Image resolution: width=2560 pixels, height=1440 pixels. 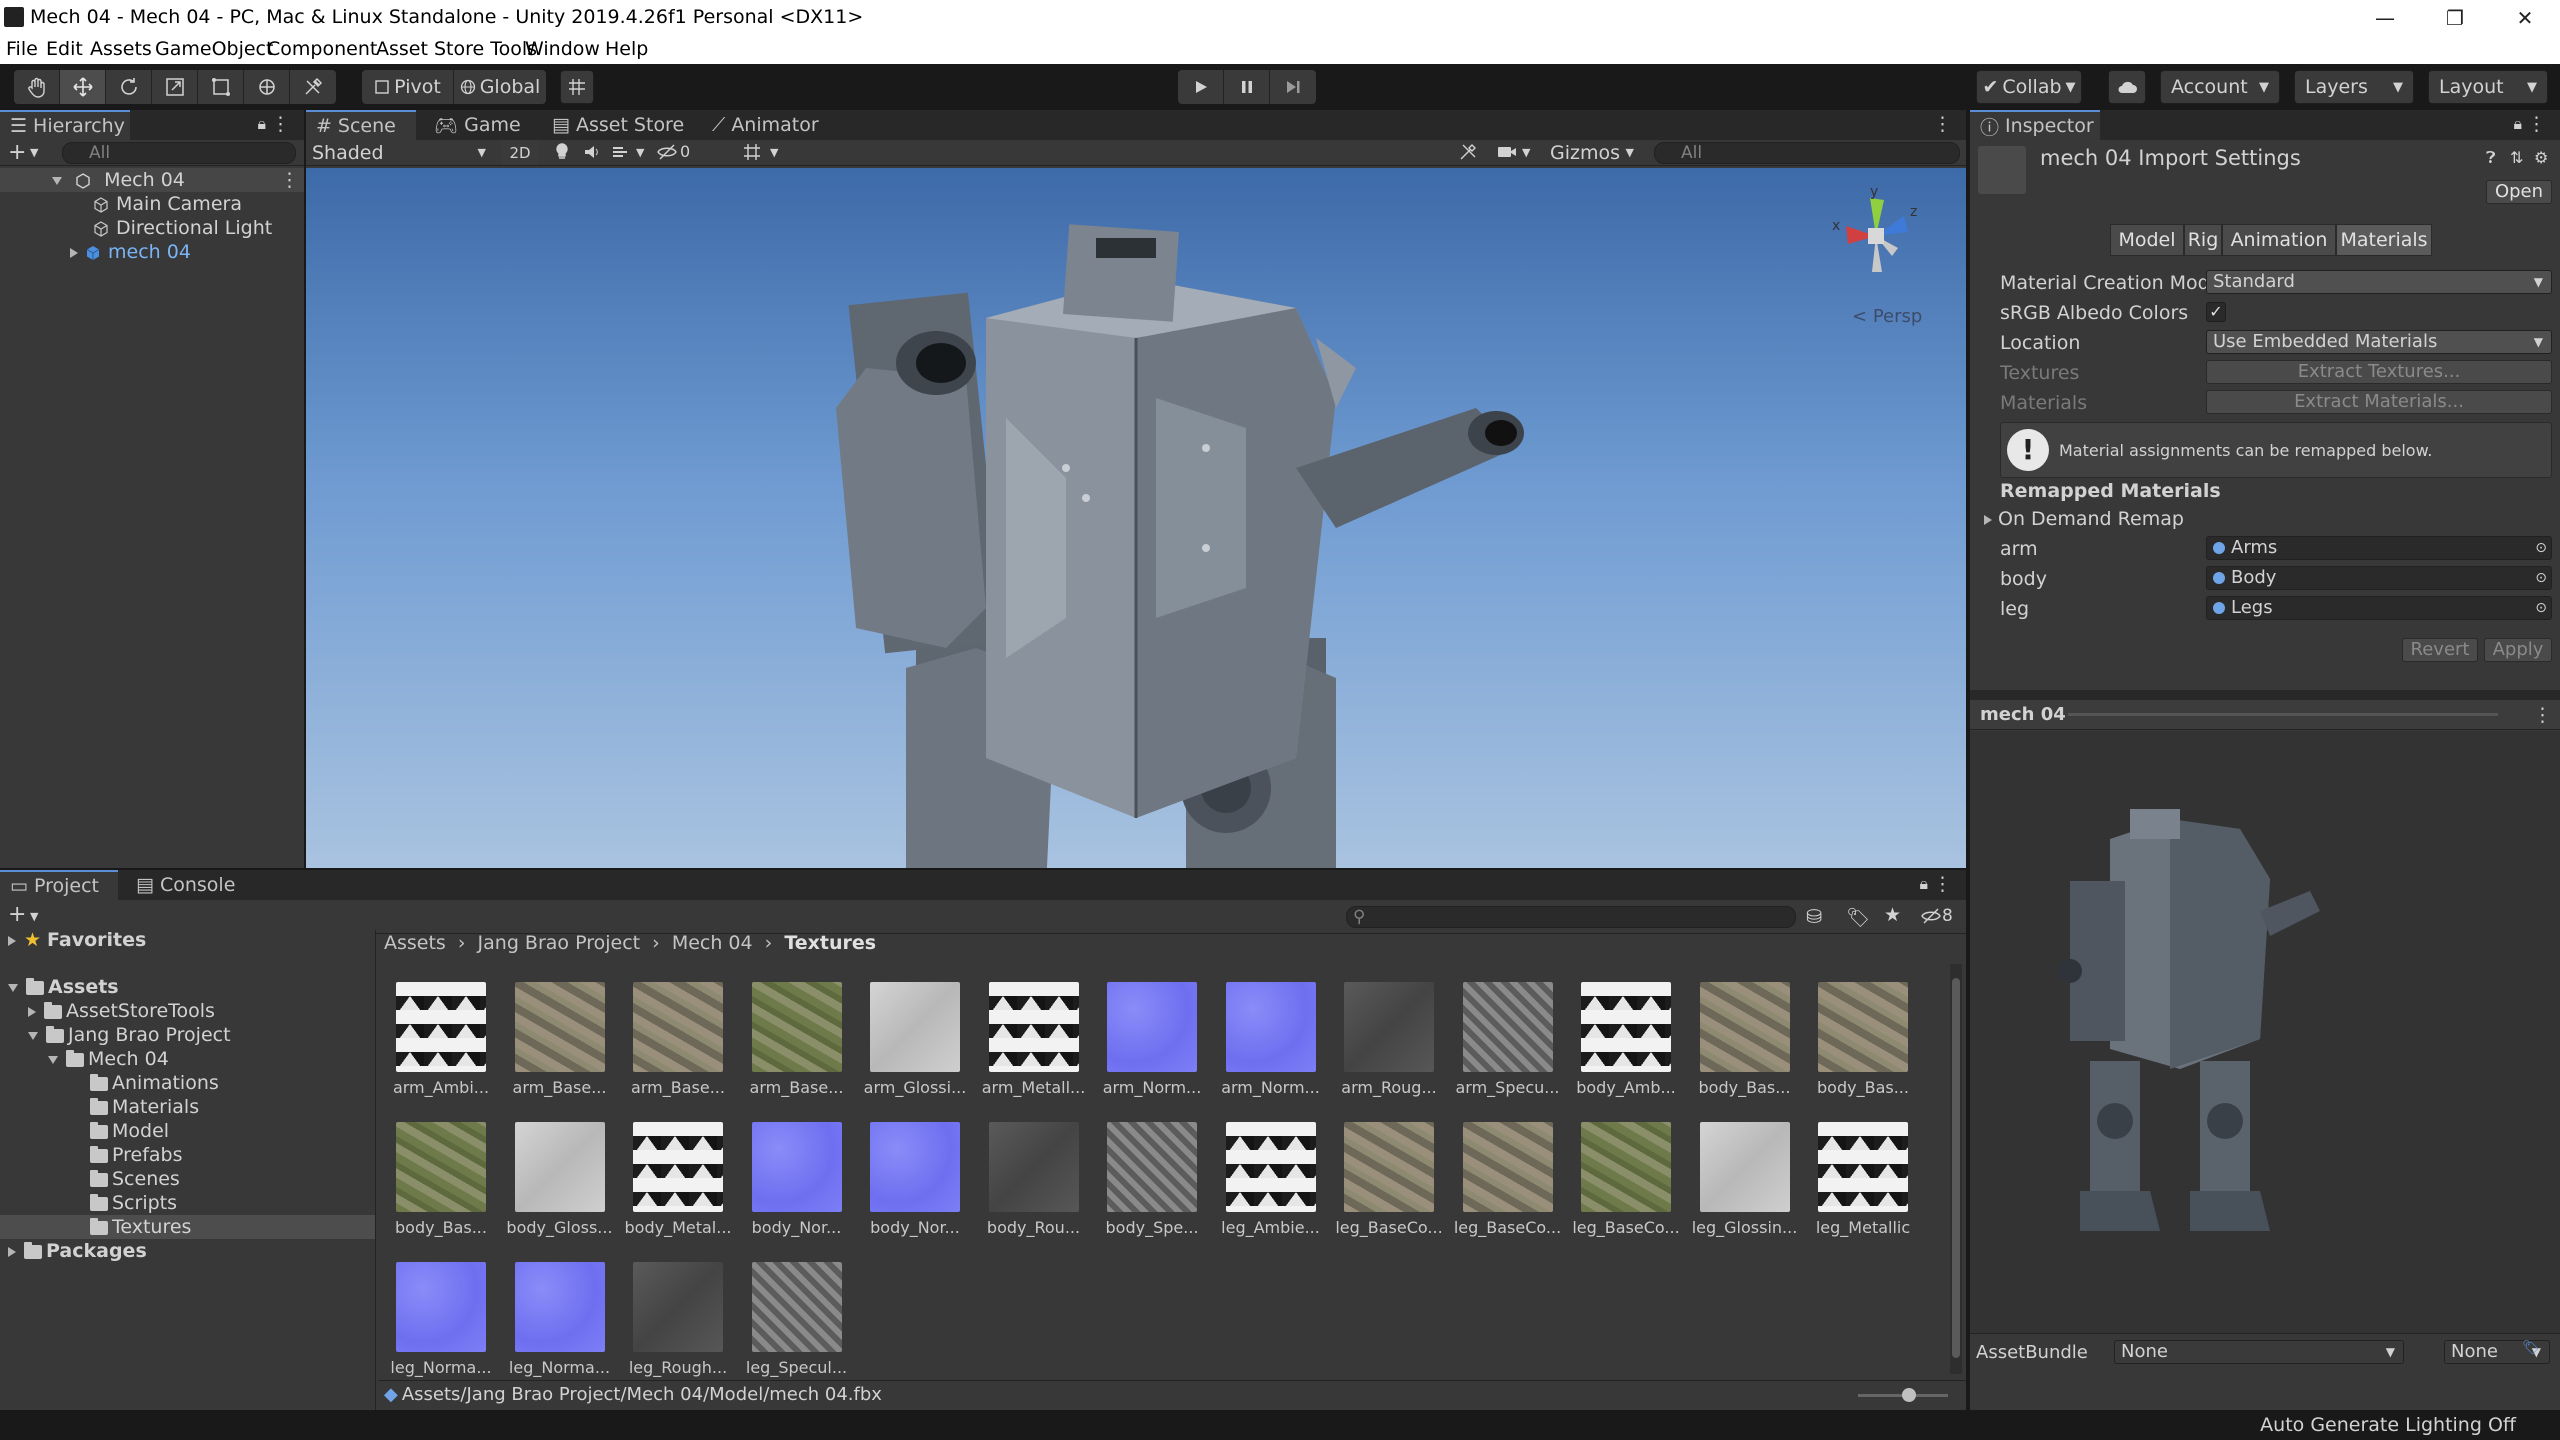 I want to click on assets-foldout: Assets, so click(x=63, y=987).